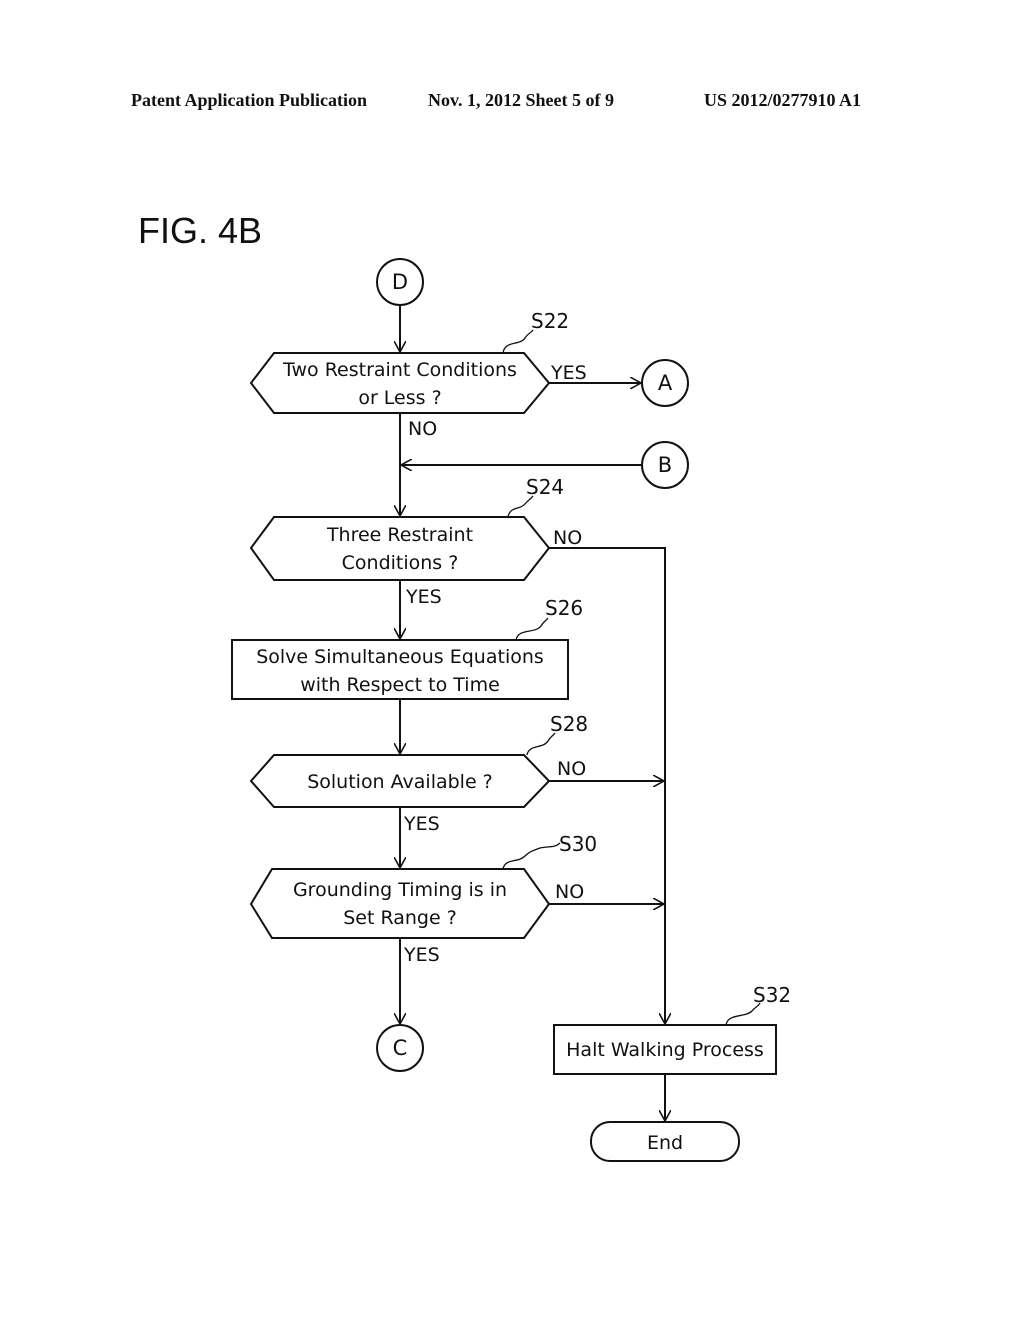  I want to click on leader-s26, so click(532, 629).